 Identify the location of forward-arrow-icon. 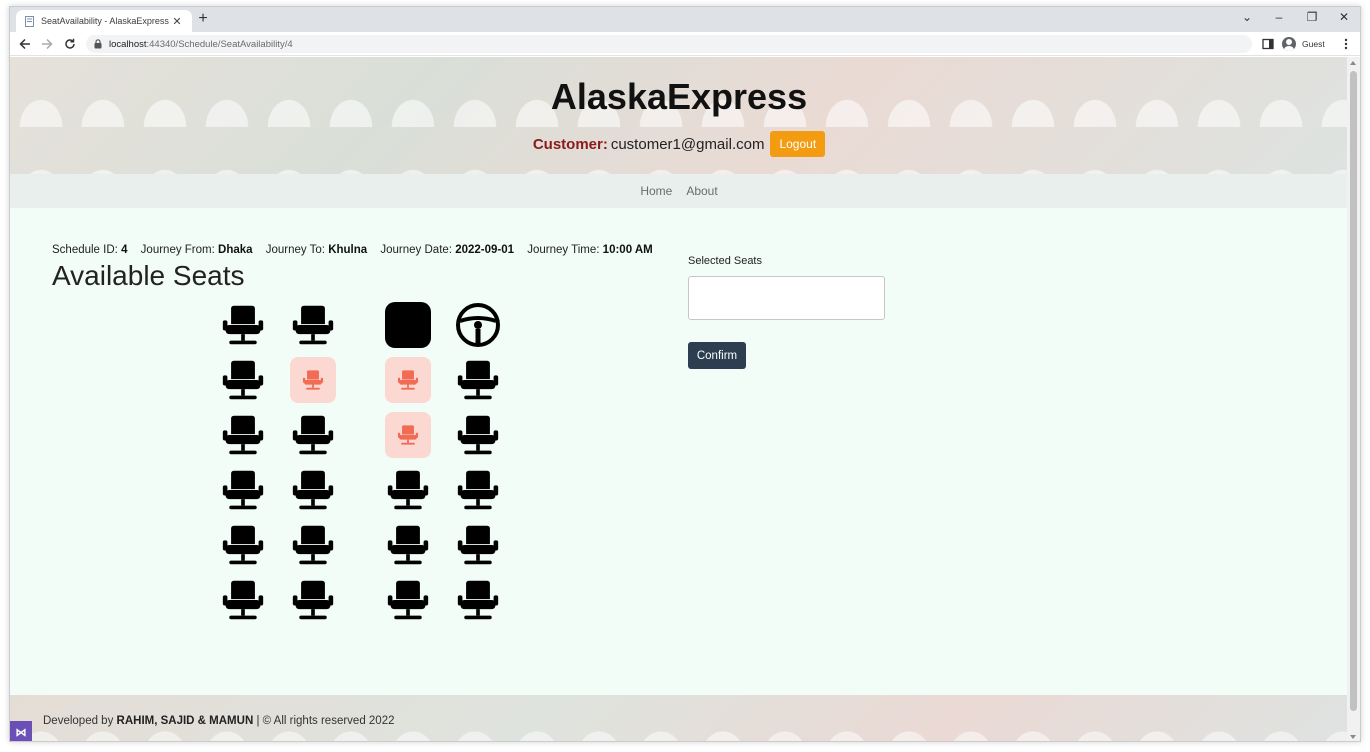
(47, 44).